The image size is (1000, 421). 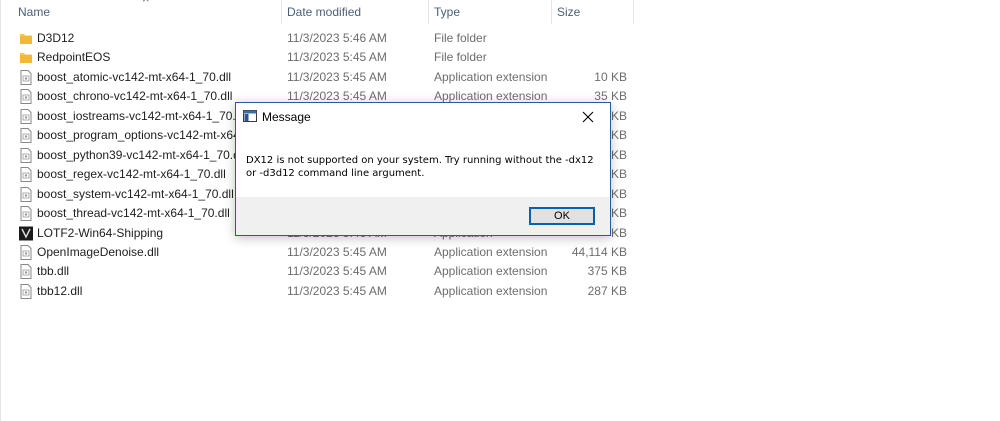 I want to click on file-size: 10 KB, so click(x=610, y=76).